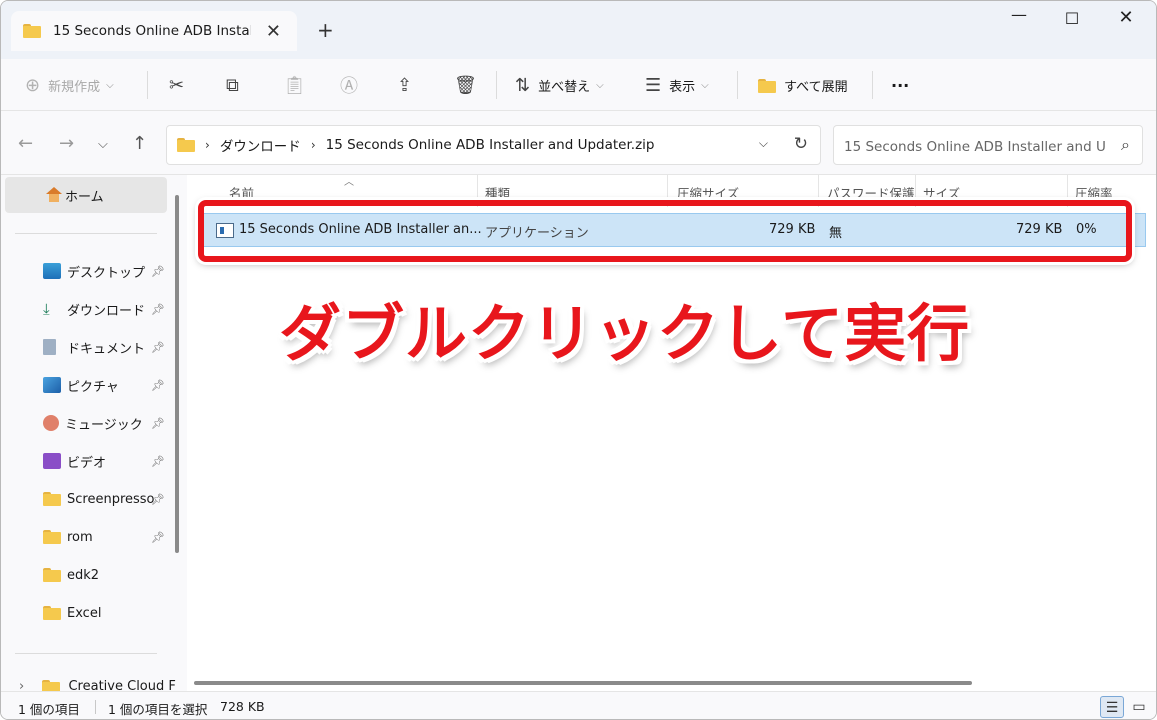  Describe the element at coordinates (1019, 14) in the screenshot. I see `minimize-icon: —` at that location.